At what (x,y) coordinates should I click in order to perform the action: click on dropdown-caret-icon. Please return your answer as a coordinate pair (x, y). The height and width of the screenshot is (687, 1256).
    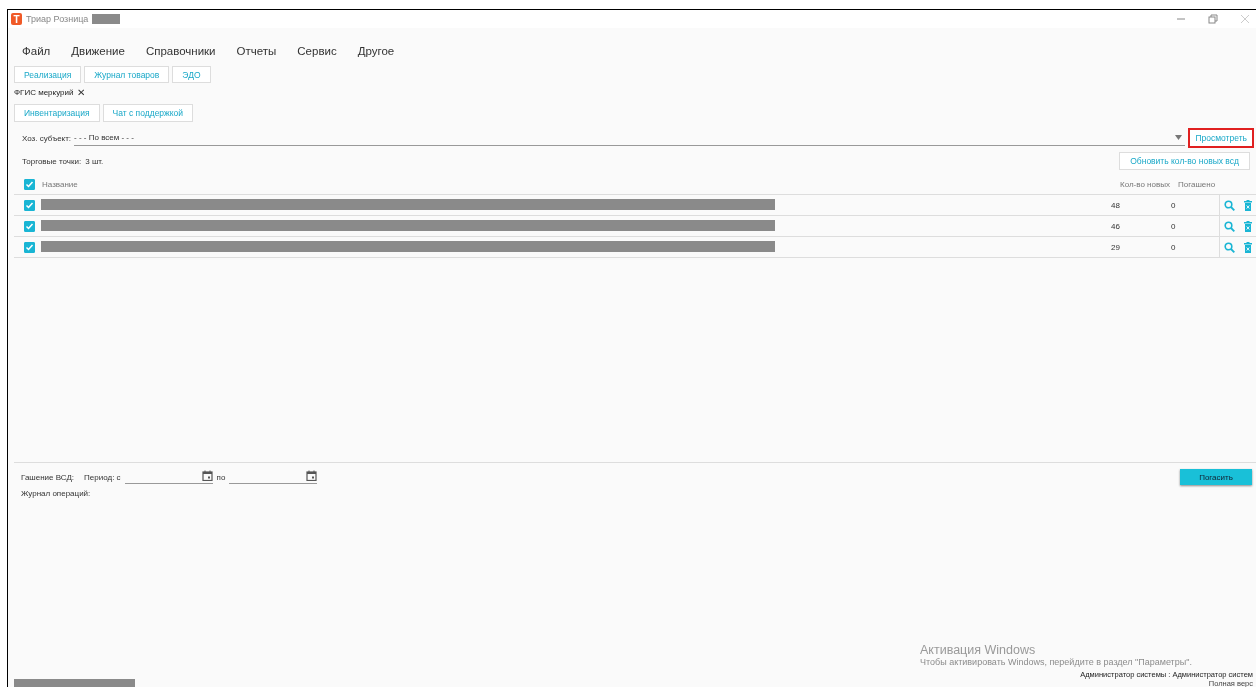
    Looking at the image, I should click on (1179, 137).